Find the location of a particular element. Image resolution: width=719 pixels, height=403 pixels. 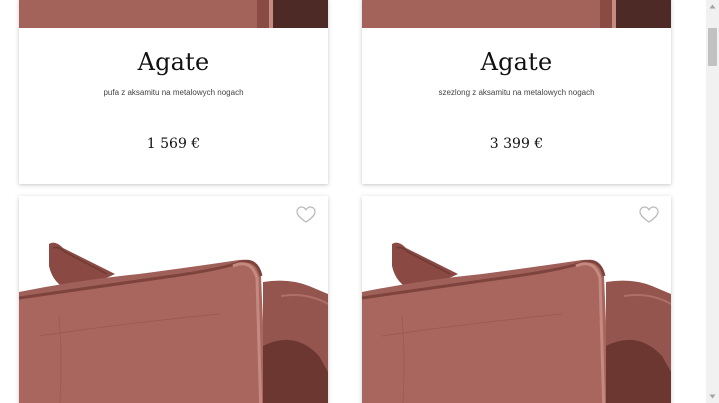

product-description: szezlong z aksamitu na metalowych nogach is located at coordinates (516, 92).